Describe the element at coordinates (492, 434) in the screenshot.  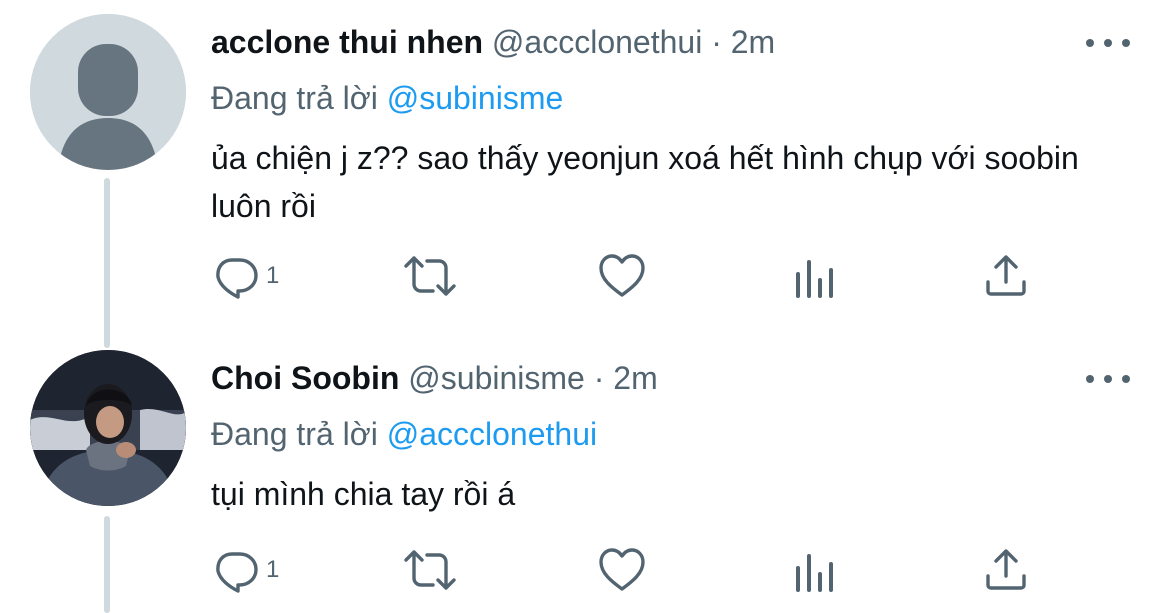
I see `mention-link: @accclonethui` at that location.